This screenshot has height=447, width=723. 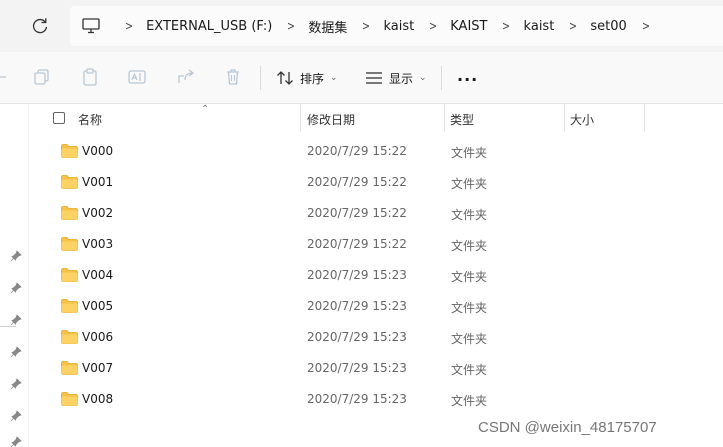 I want to click on column-header-date: 修改日期, so click(x=331, y=119).